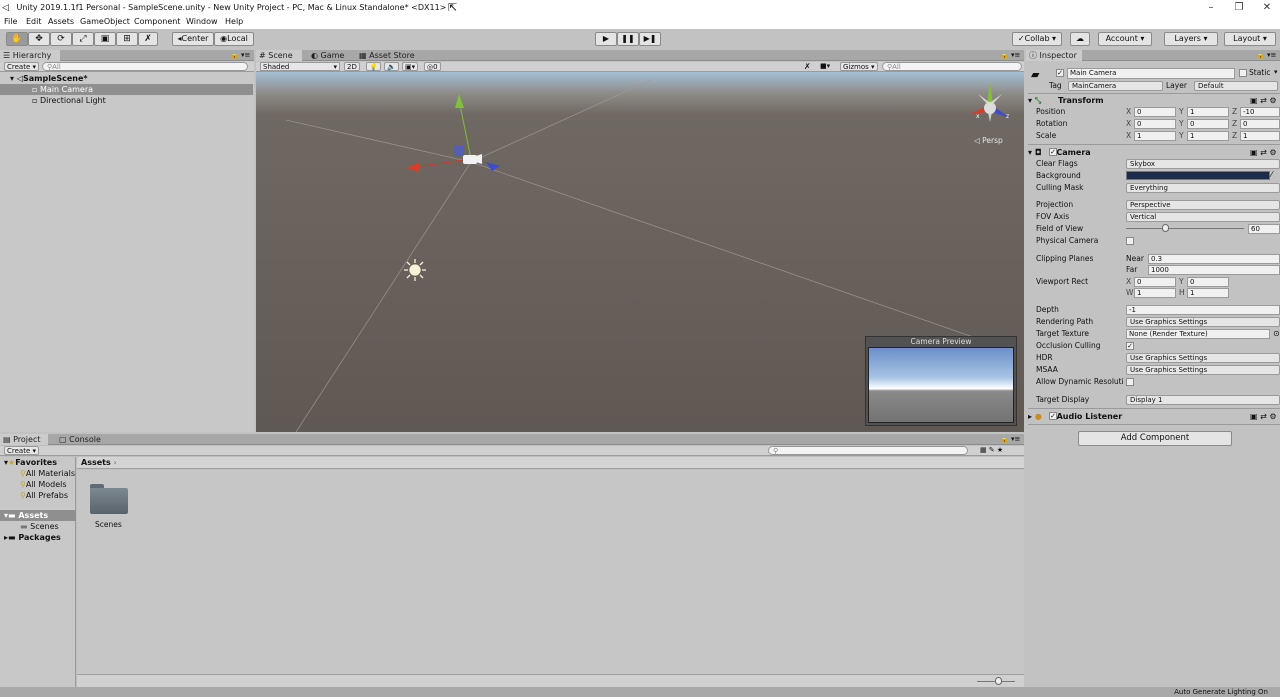 This screenshot has height=697, width=1280. I want to click on position-z-field: -10, so click(1260, 112).